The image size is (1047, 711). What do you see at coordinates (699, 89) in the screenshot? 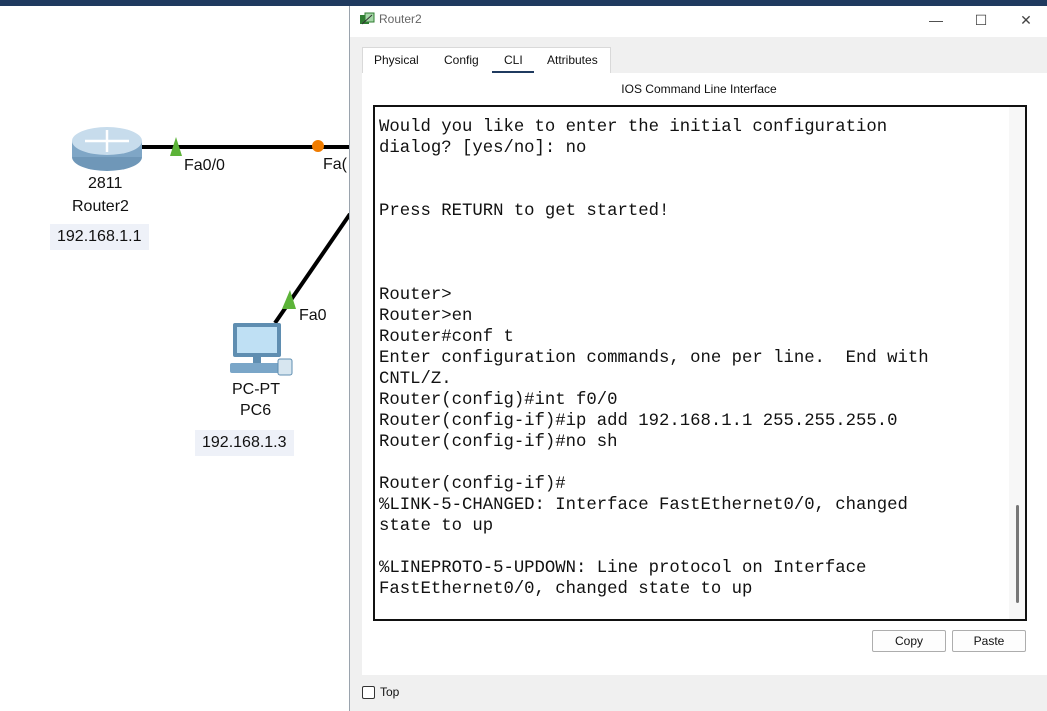
I see `panel-title: IOS Command Line Interface` at bounding box center [699, 89].